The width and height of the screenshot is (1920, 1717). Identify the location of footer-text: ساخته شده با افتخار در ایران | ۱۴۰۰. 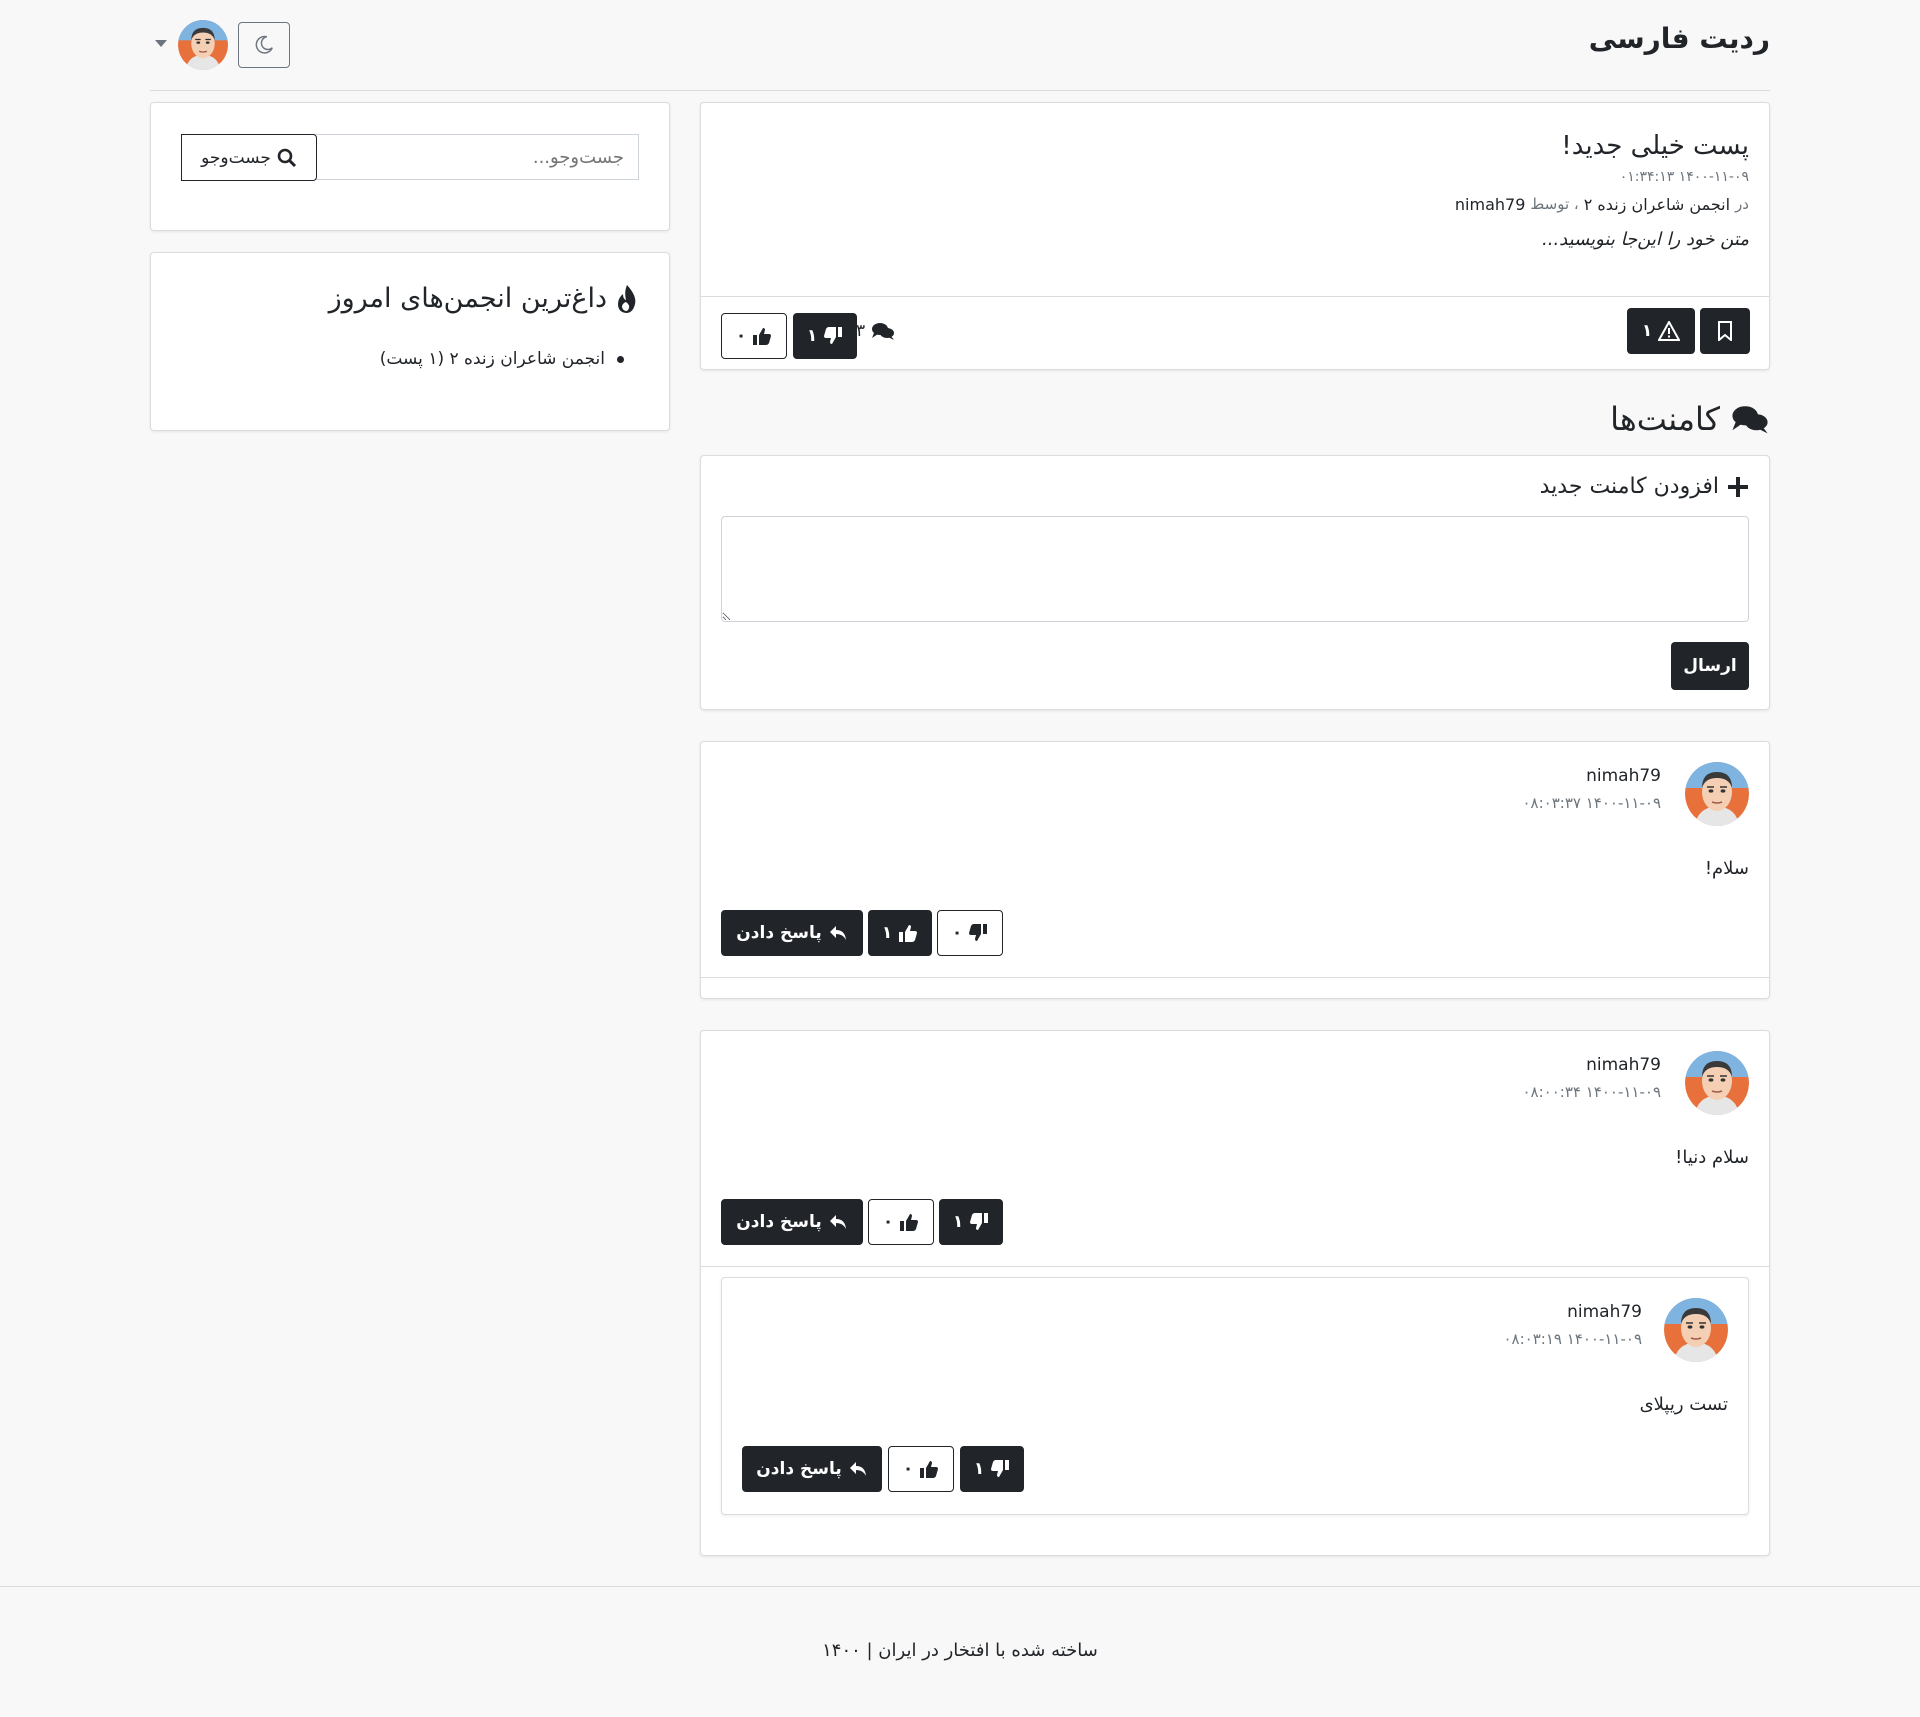
(960, 1650).